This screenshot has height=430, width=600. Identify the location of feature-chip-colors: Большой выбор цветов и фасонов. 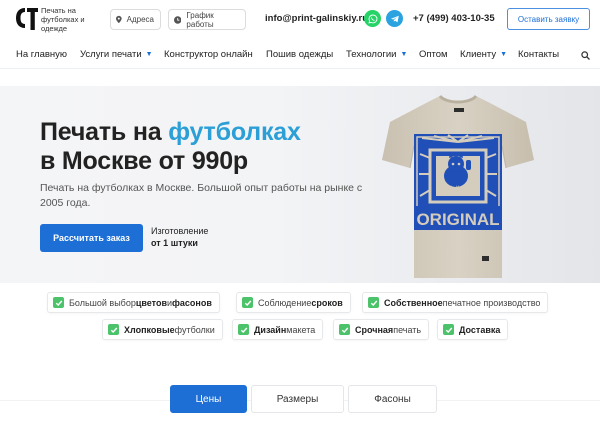
(133, 302).